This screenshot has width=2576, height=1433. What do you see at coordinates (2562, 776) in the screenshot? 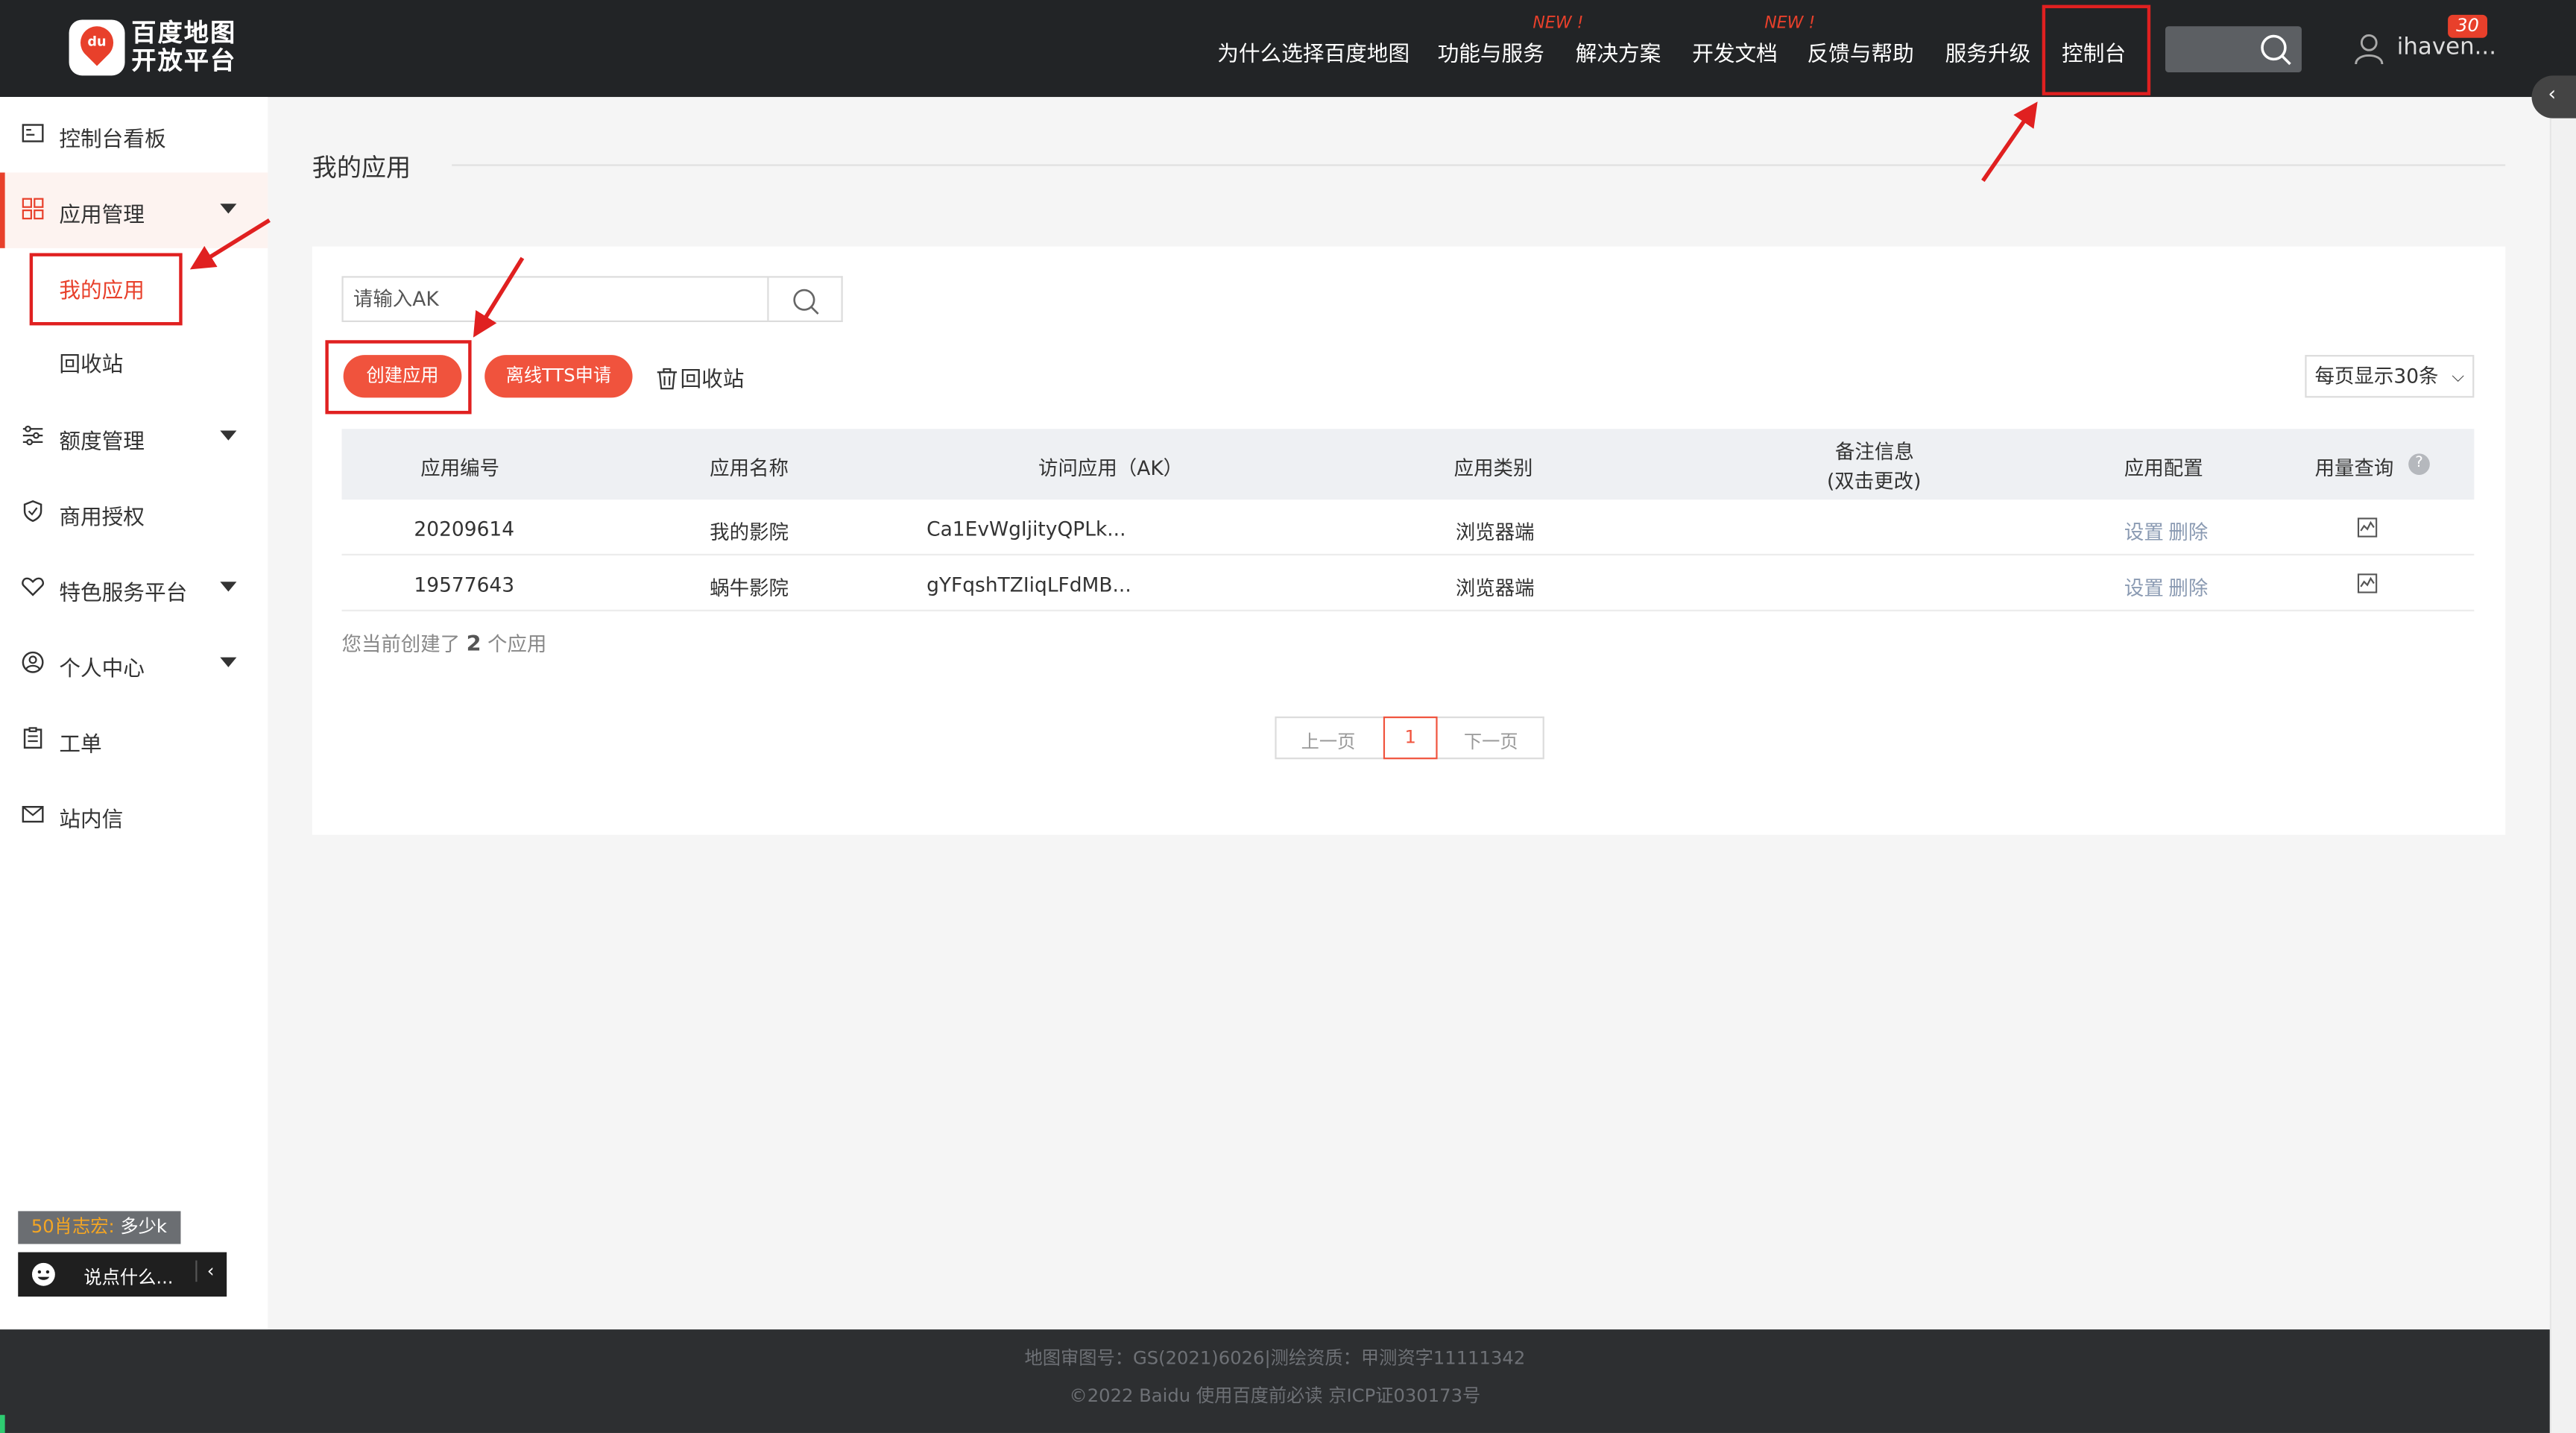
I see `page-scrollbar` at bounding box center [2562, 776].